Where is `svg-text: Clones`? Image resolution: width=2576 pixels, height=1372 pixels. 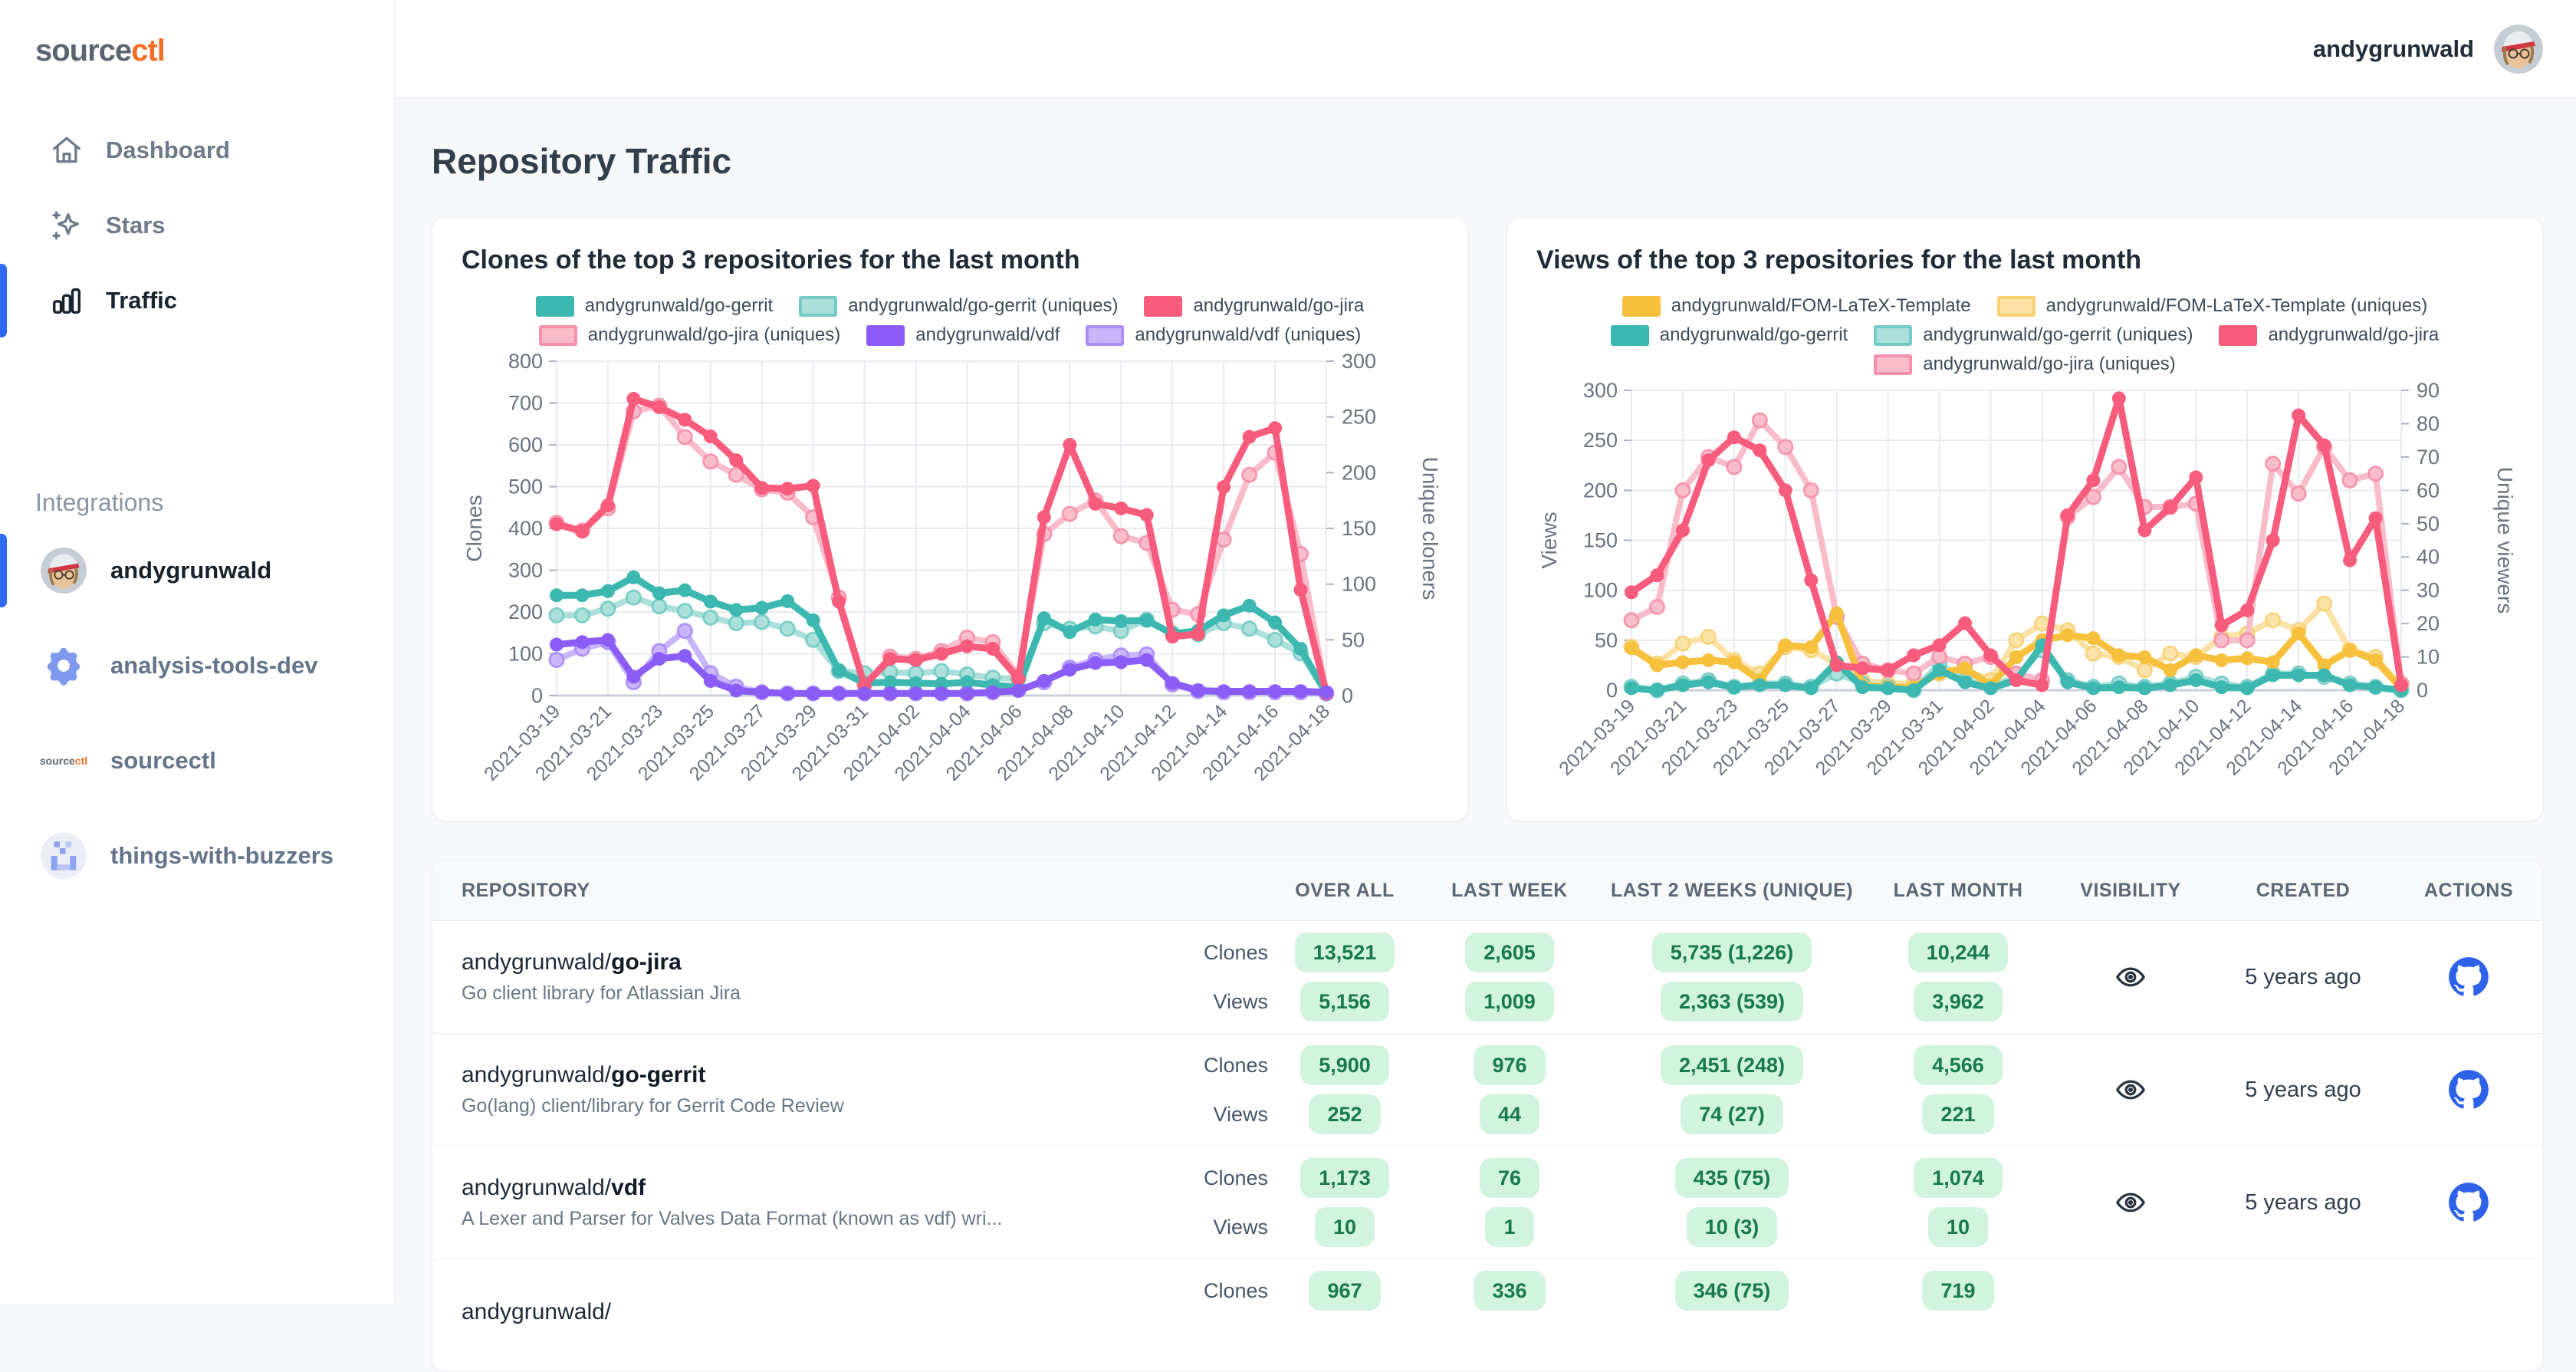
svg-text: Clones is located at coordinates (474, 528).